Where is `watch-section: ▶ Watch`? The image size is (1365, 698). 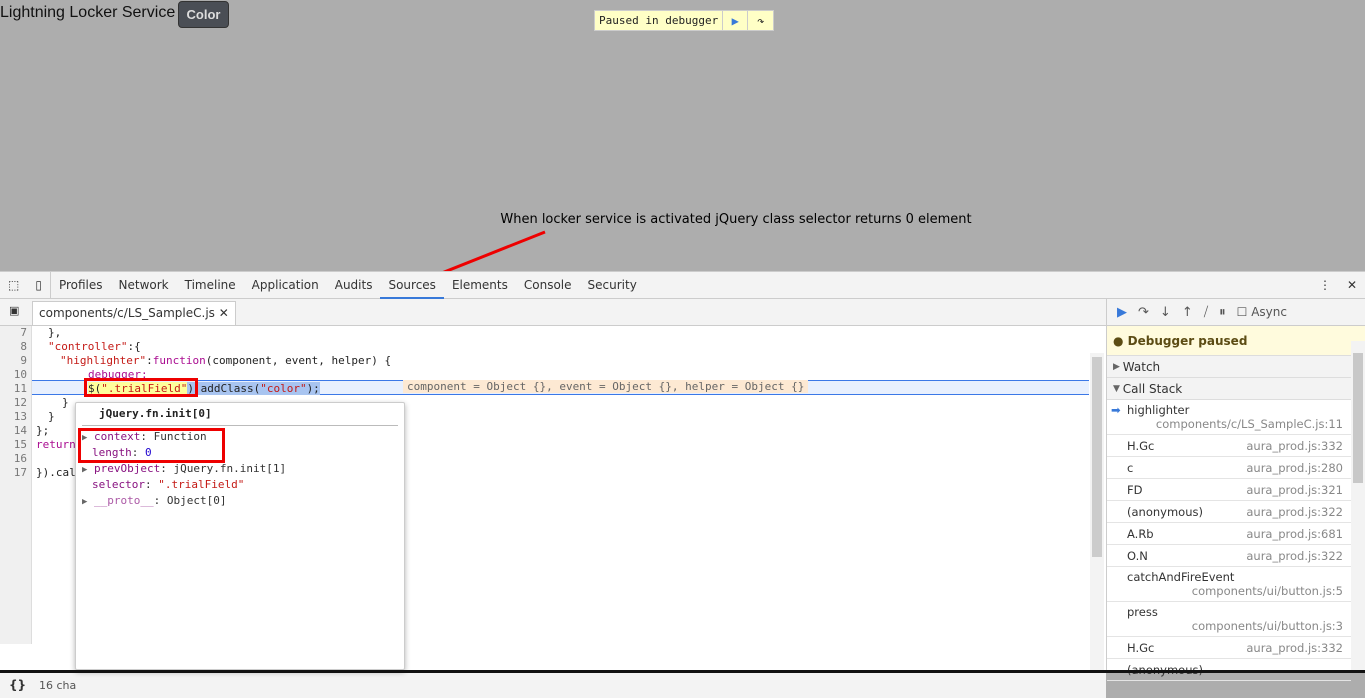 watch-section: ▶ Watch is located at coordinates (1236, 367).